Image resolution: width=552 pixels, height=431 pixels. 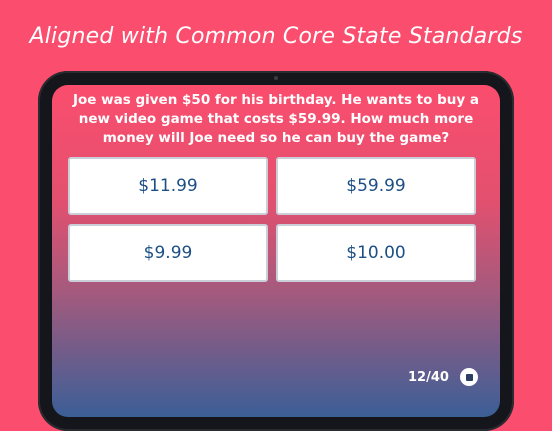 What do you see at coordinates (276, 36) in the screenshot?
I see `promo-banner-title: Aligned with Common Core State Standards` at bounding box center [276, 36].